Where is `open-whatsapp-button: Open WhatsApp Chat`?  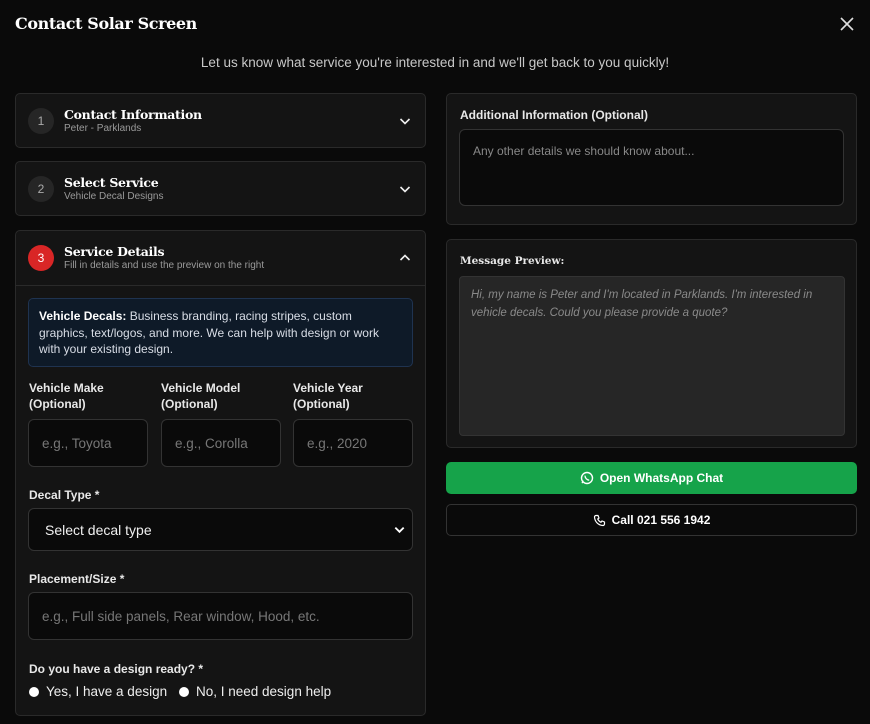
open-whatsapp-button: Open WhatsApp Chat is located at coordinates (651, 478).